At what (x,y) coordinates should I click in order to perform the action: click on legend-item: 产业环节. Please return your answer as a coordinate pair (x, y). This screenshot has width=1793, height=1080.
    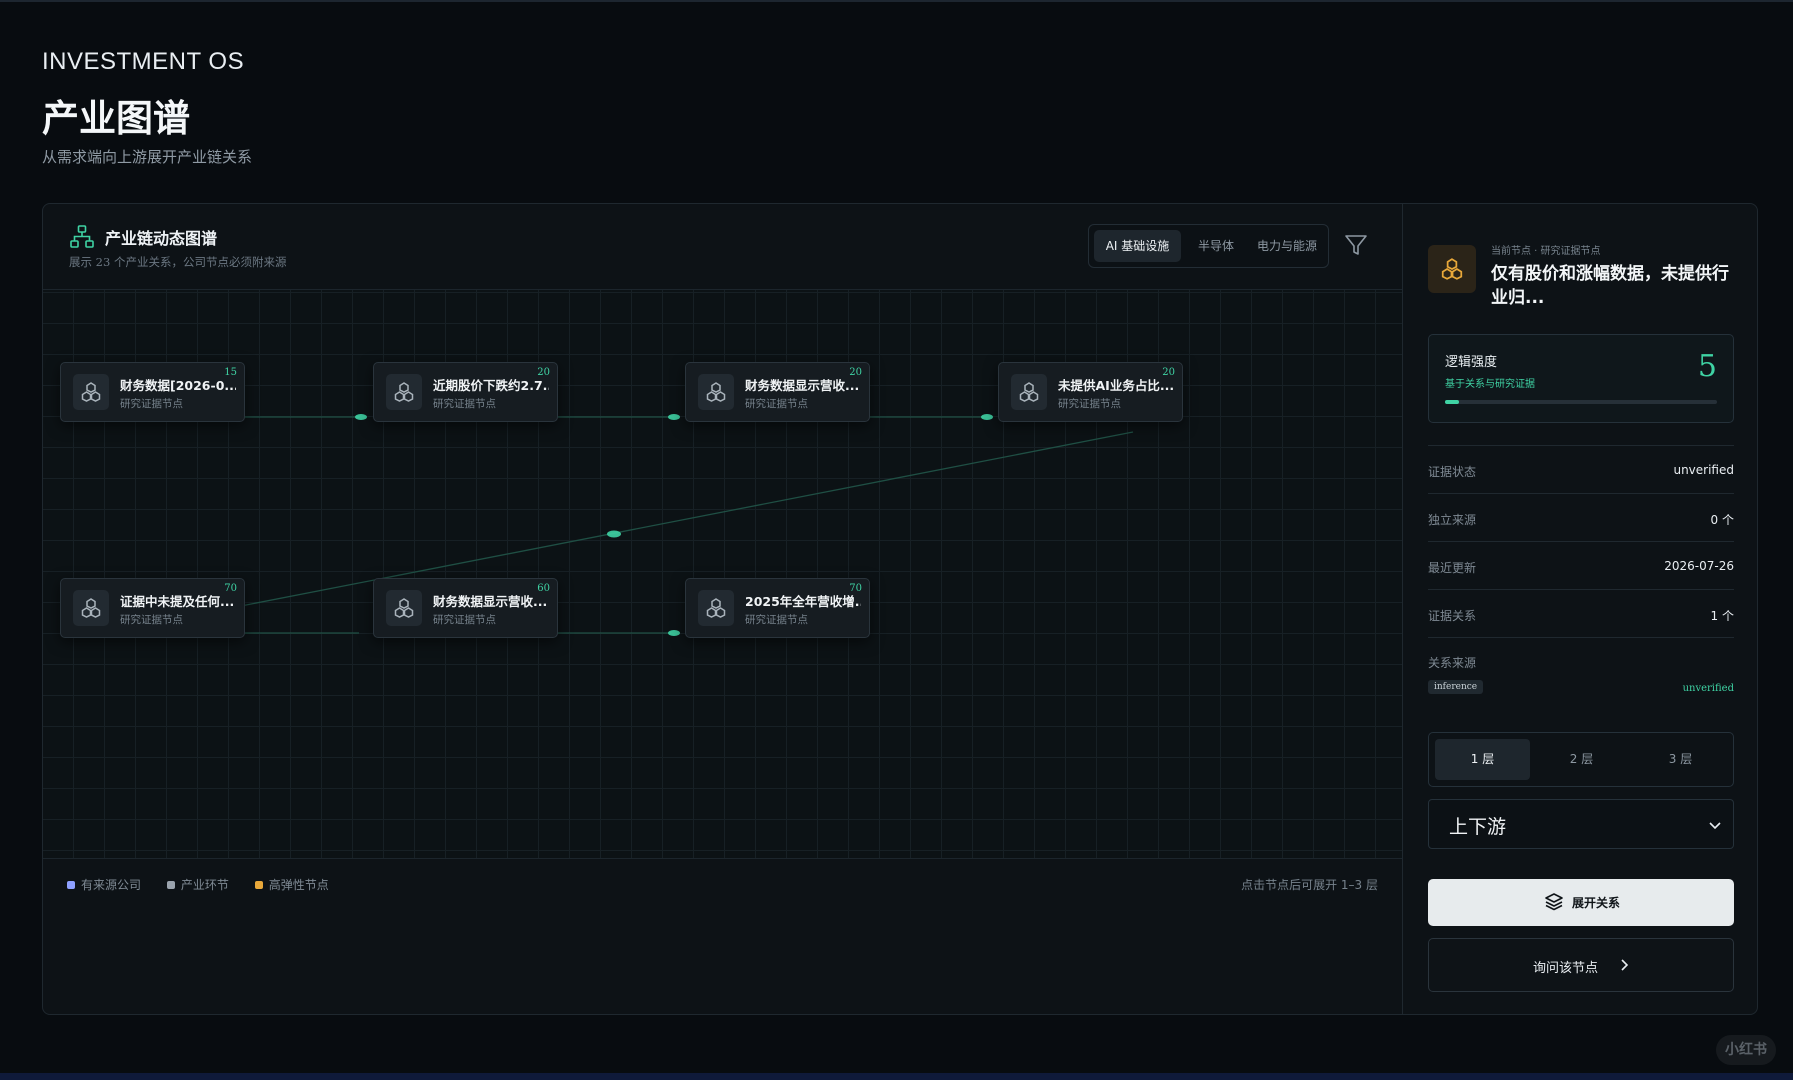
    Looking at the image, I should click on (197, 884).